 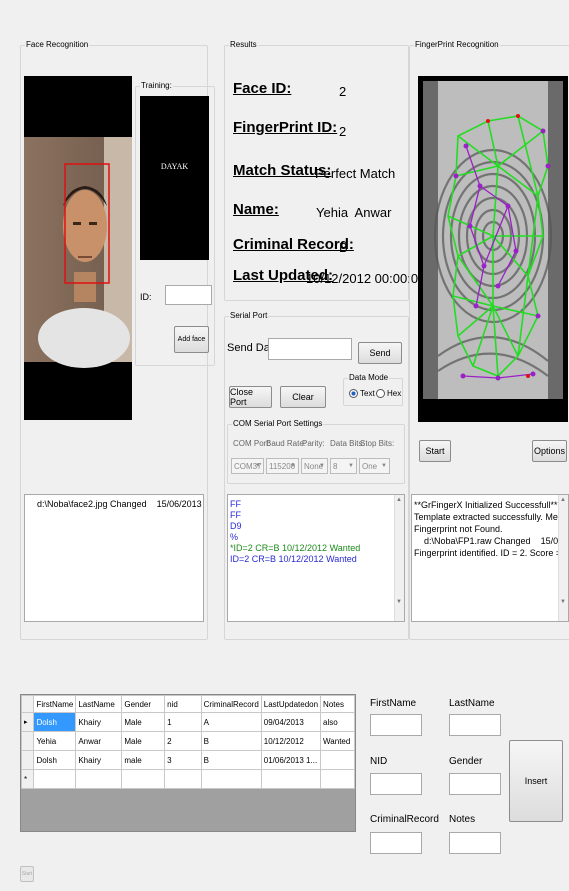 What do you see at coordinates (146, 297) in the screenshot?
I see `id-label: ID:` at bounding box center [146, 297].